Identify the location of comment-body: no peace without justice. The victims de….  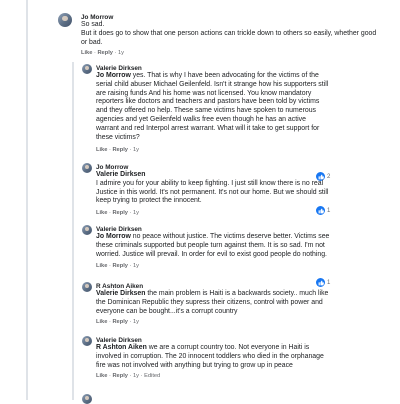
(213, 245).